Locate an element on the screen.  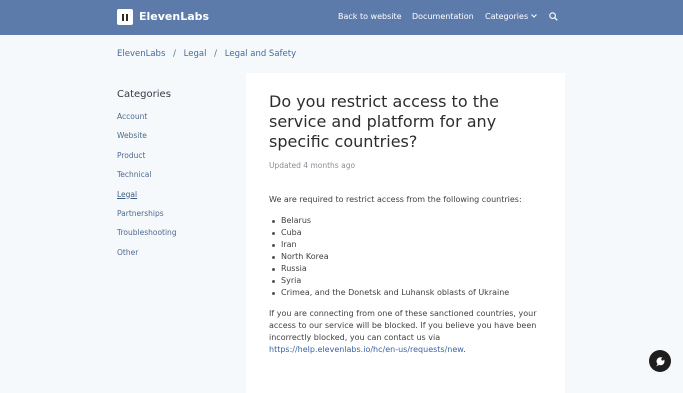
sidebar-item-partnerships: Partnerships is located at coordinates (177, 218).